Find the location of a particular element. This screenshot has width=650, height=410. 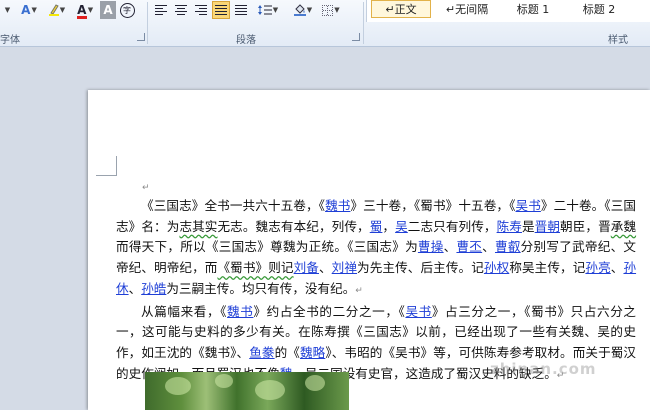

font-dialog-launcher is located at coordinates (141, 37).